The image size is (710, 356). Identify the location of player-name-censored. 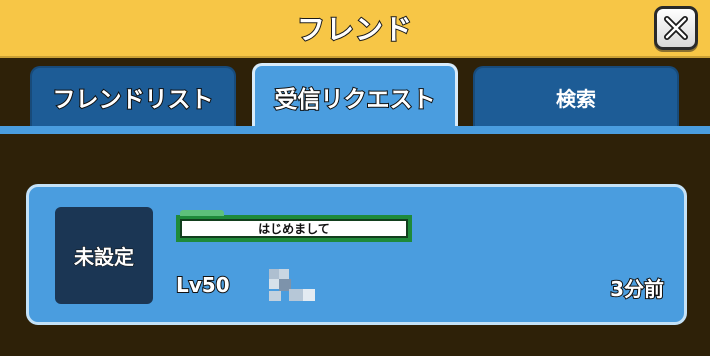
(293, 286).